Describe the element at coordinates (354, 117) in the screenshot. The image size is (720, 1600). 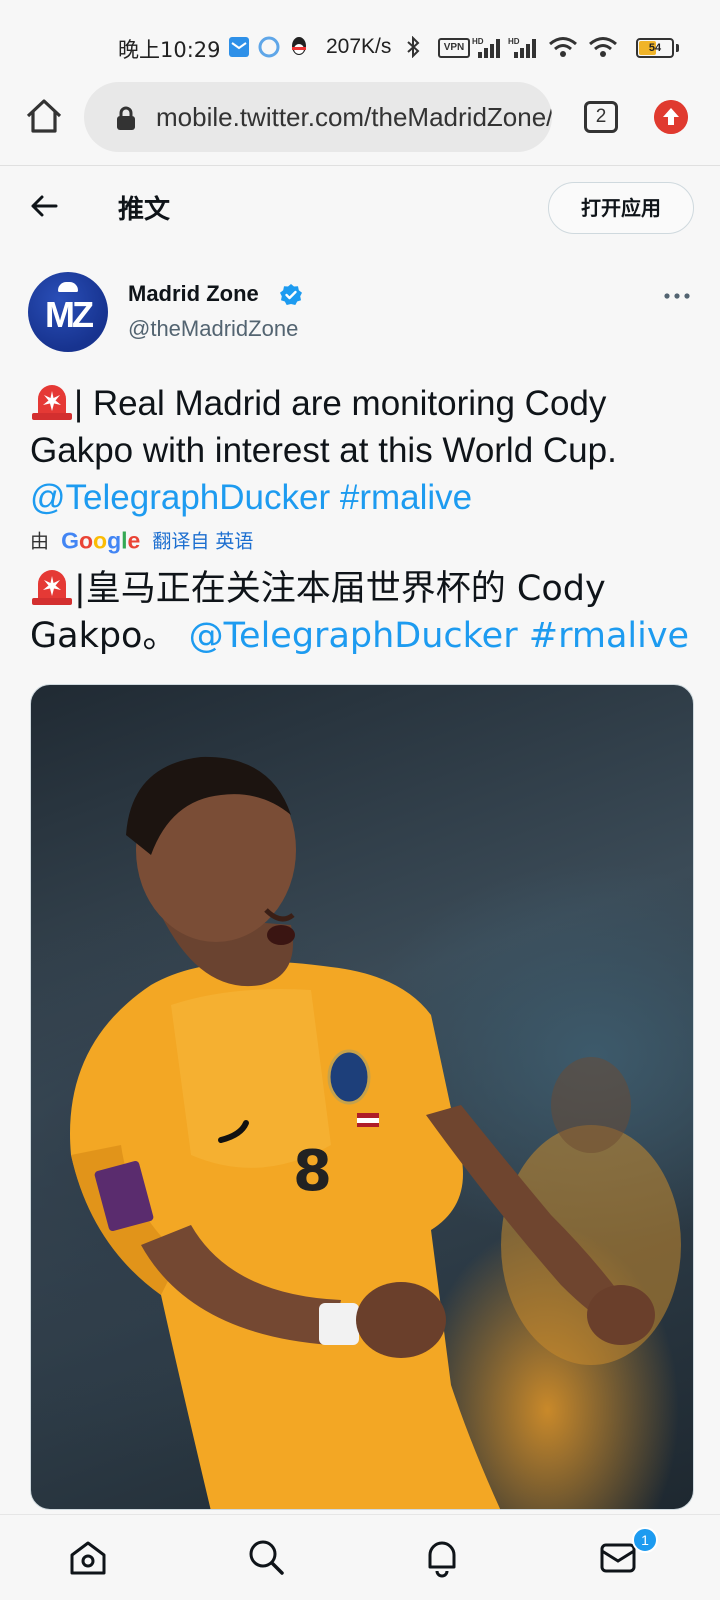
I see `url-text: mobile.twitter.com/theMadridZone/status` at that location.